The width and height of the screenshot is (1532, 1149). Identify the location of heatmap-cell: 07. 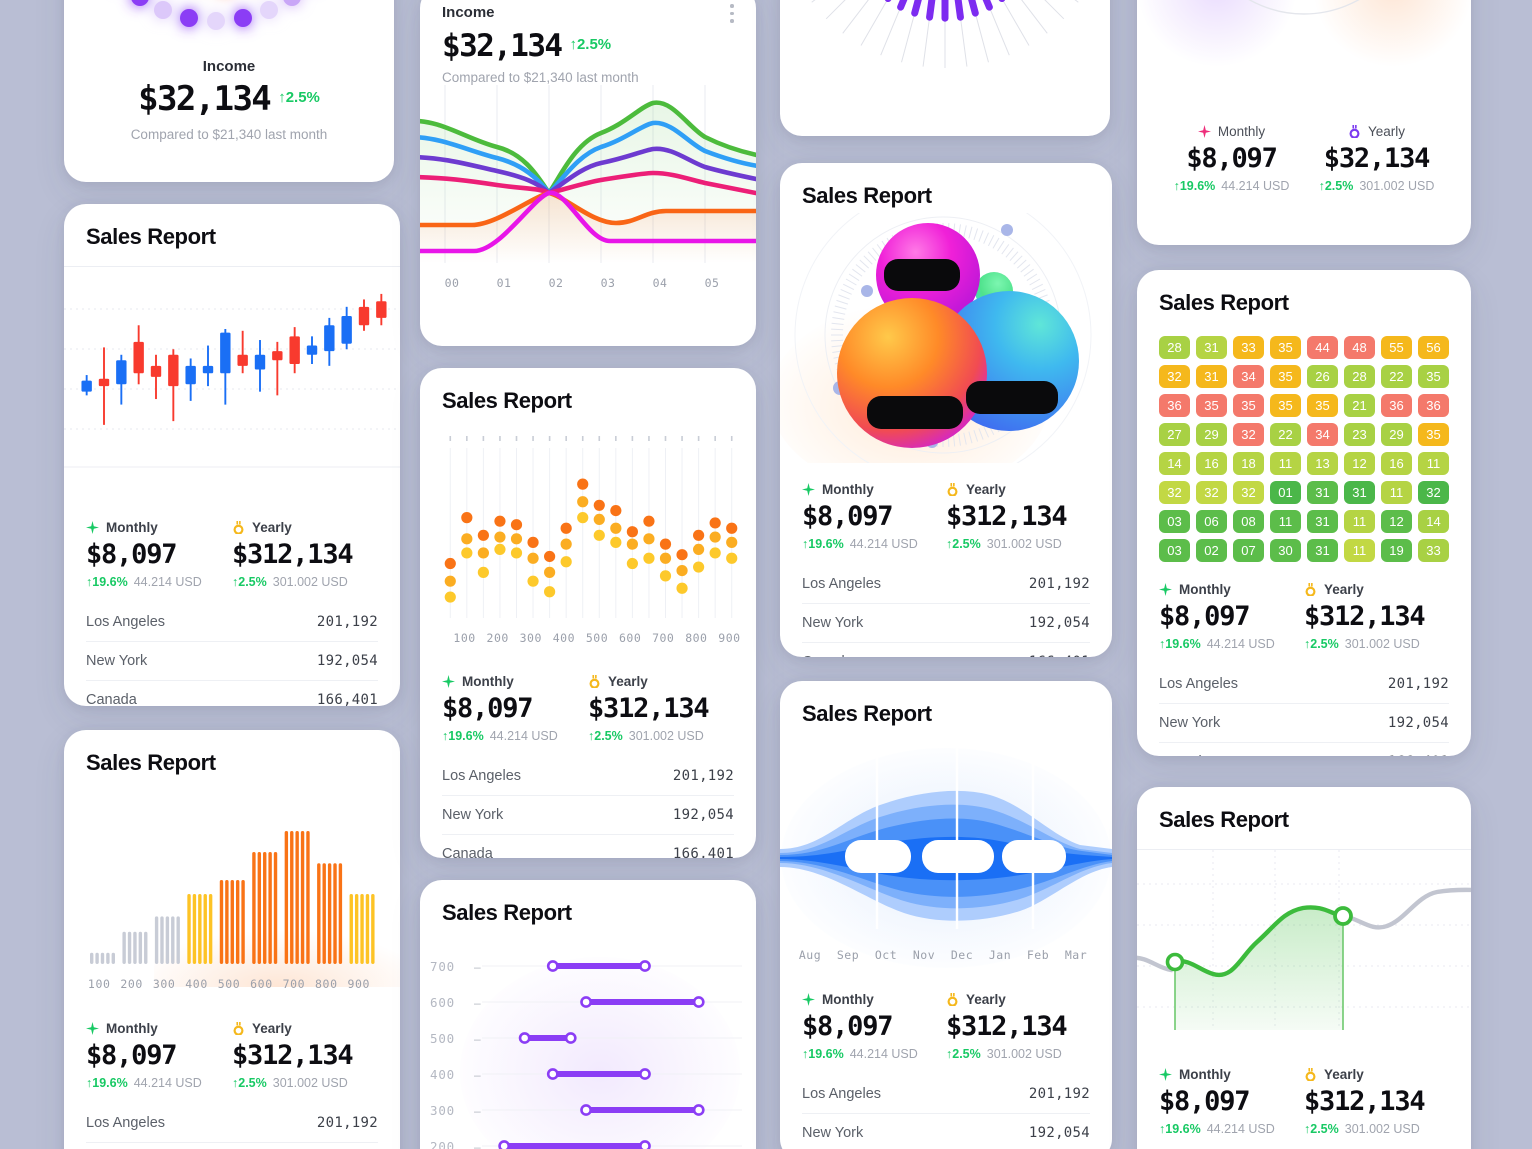
(1248, 550).